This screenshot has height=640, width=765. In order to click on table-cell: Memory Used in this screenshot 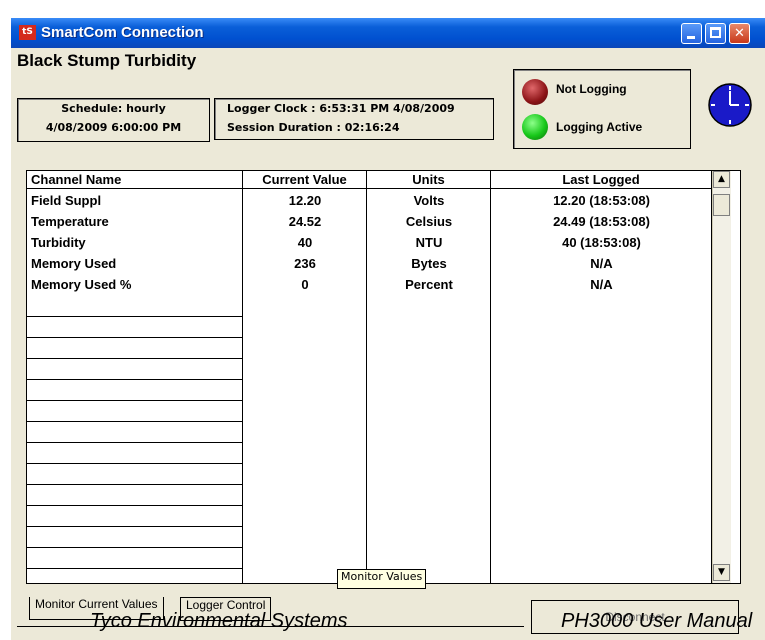, I will do `click(136, 263)`.